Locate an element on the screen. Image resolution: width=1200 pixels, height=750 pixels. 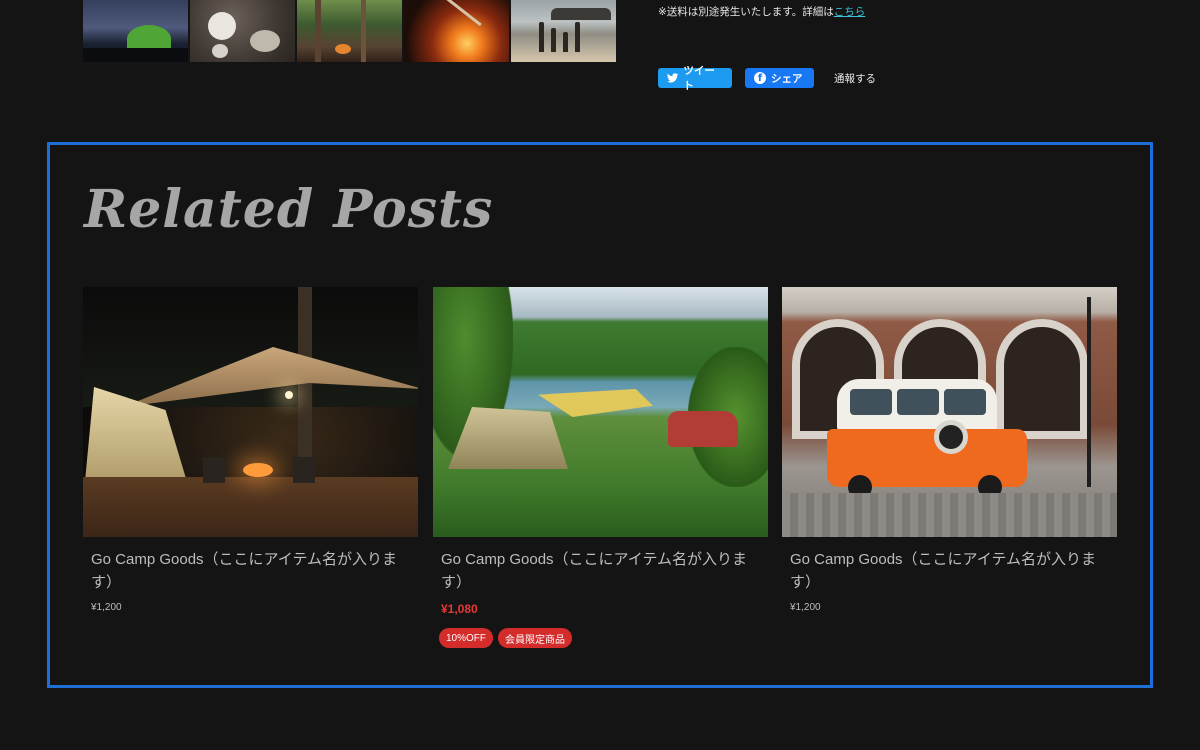
street-shape is located at coordinates (949, 515).